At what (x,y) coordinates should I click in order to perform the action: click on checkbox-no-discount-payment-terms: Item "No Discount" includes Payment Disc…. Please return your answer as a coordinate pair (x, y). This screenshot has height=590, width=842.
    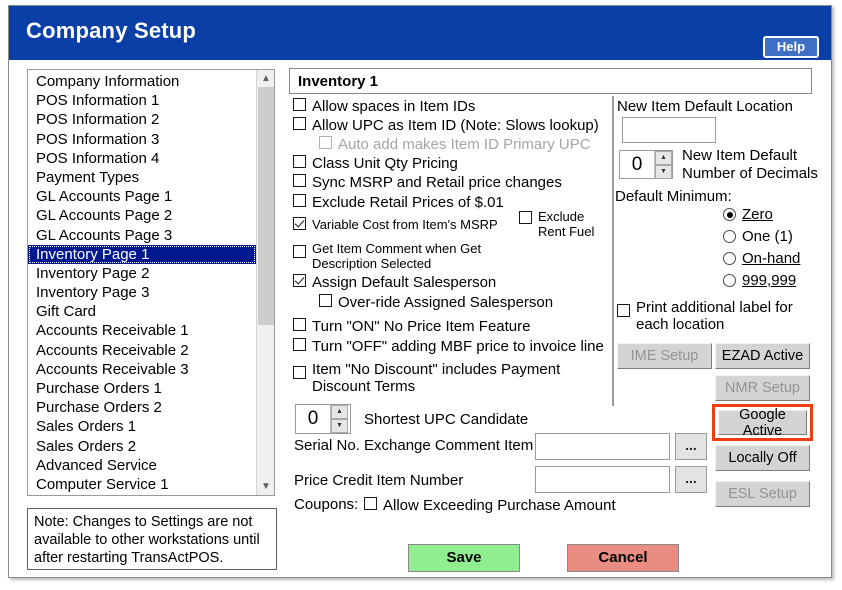
    Looking at the image, I should click on (428, 378).